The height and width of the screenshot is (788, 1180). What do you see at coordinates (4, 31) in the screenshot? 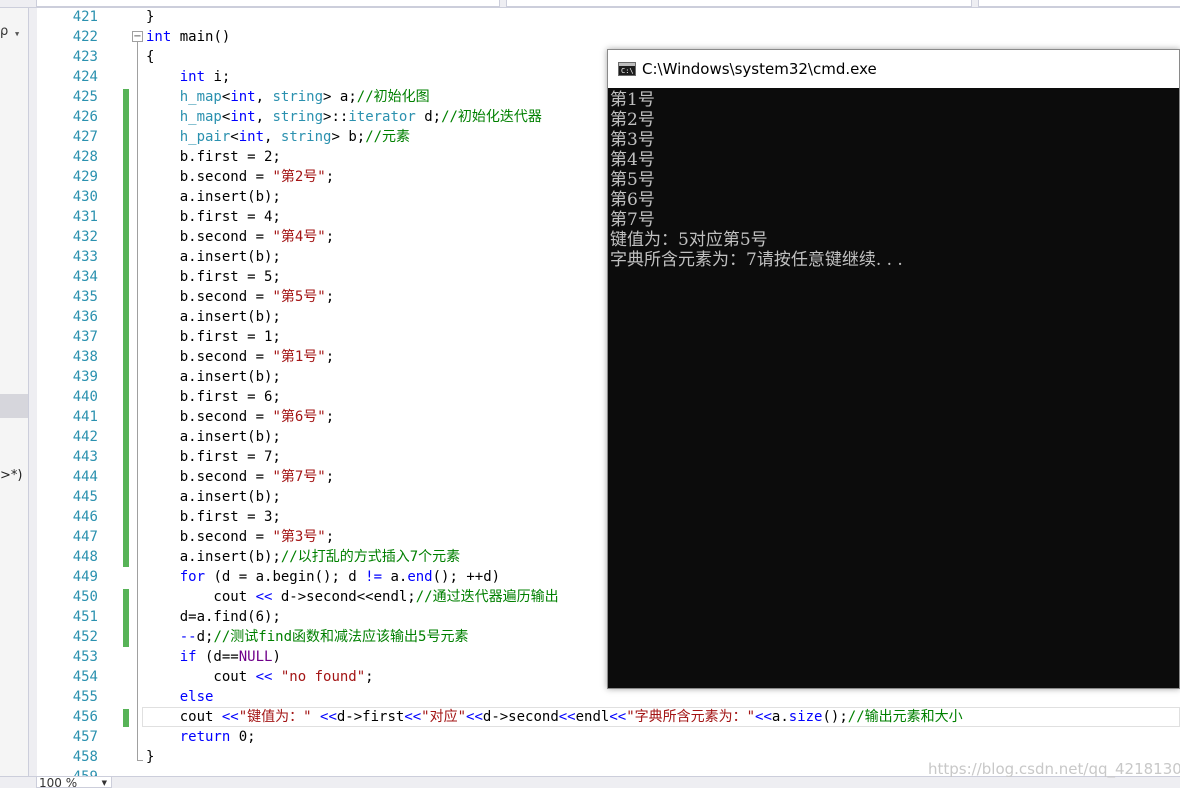
I see `search-icon: ρ` at bounding box center [4, 31].